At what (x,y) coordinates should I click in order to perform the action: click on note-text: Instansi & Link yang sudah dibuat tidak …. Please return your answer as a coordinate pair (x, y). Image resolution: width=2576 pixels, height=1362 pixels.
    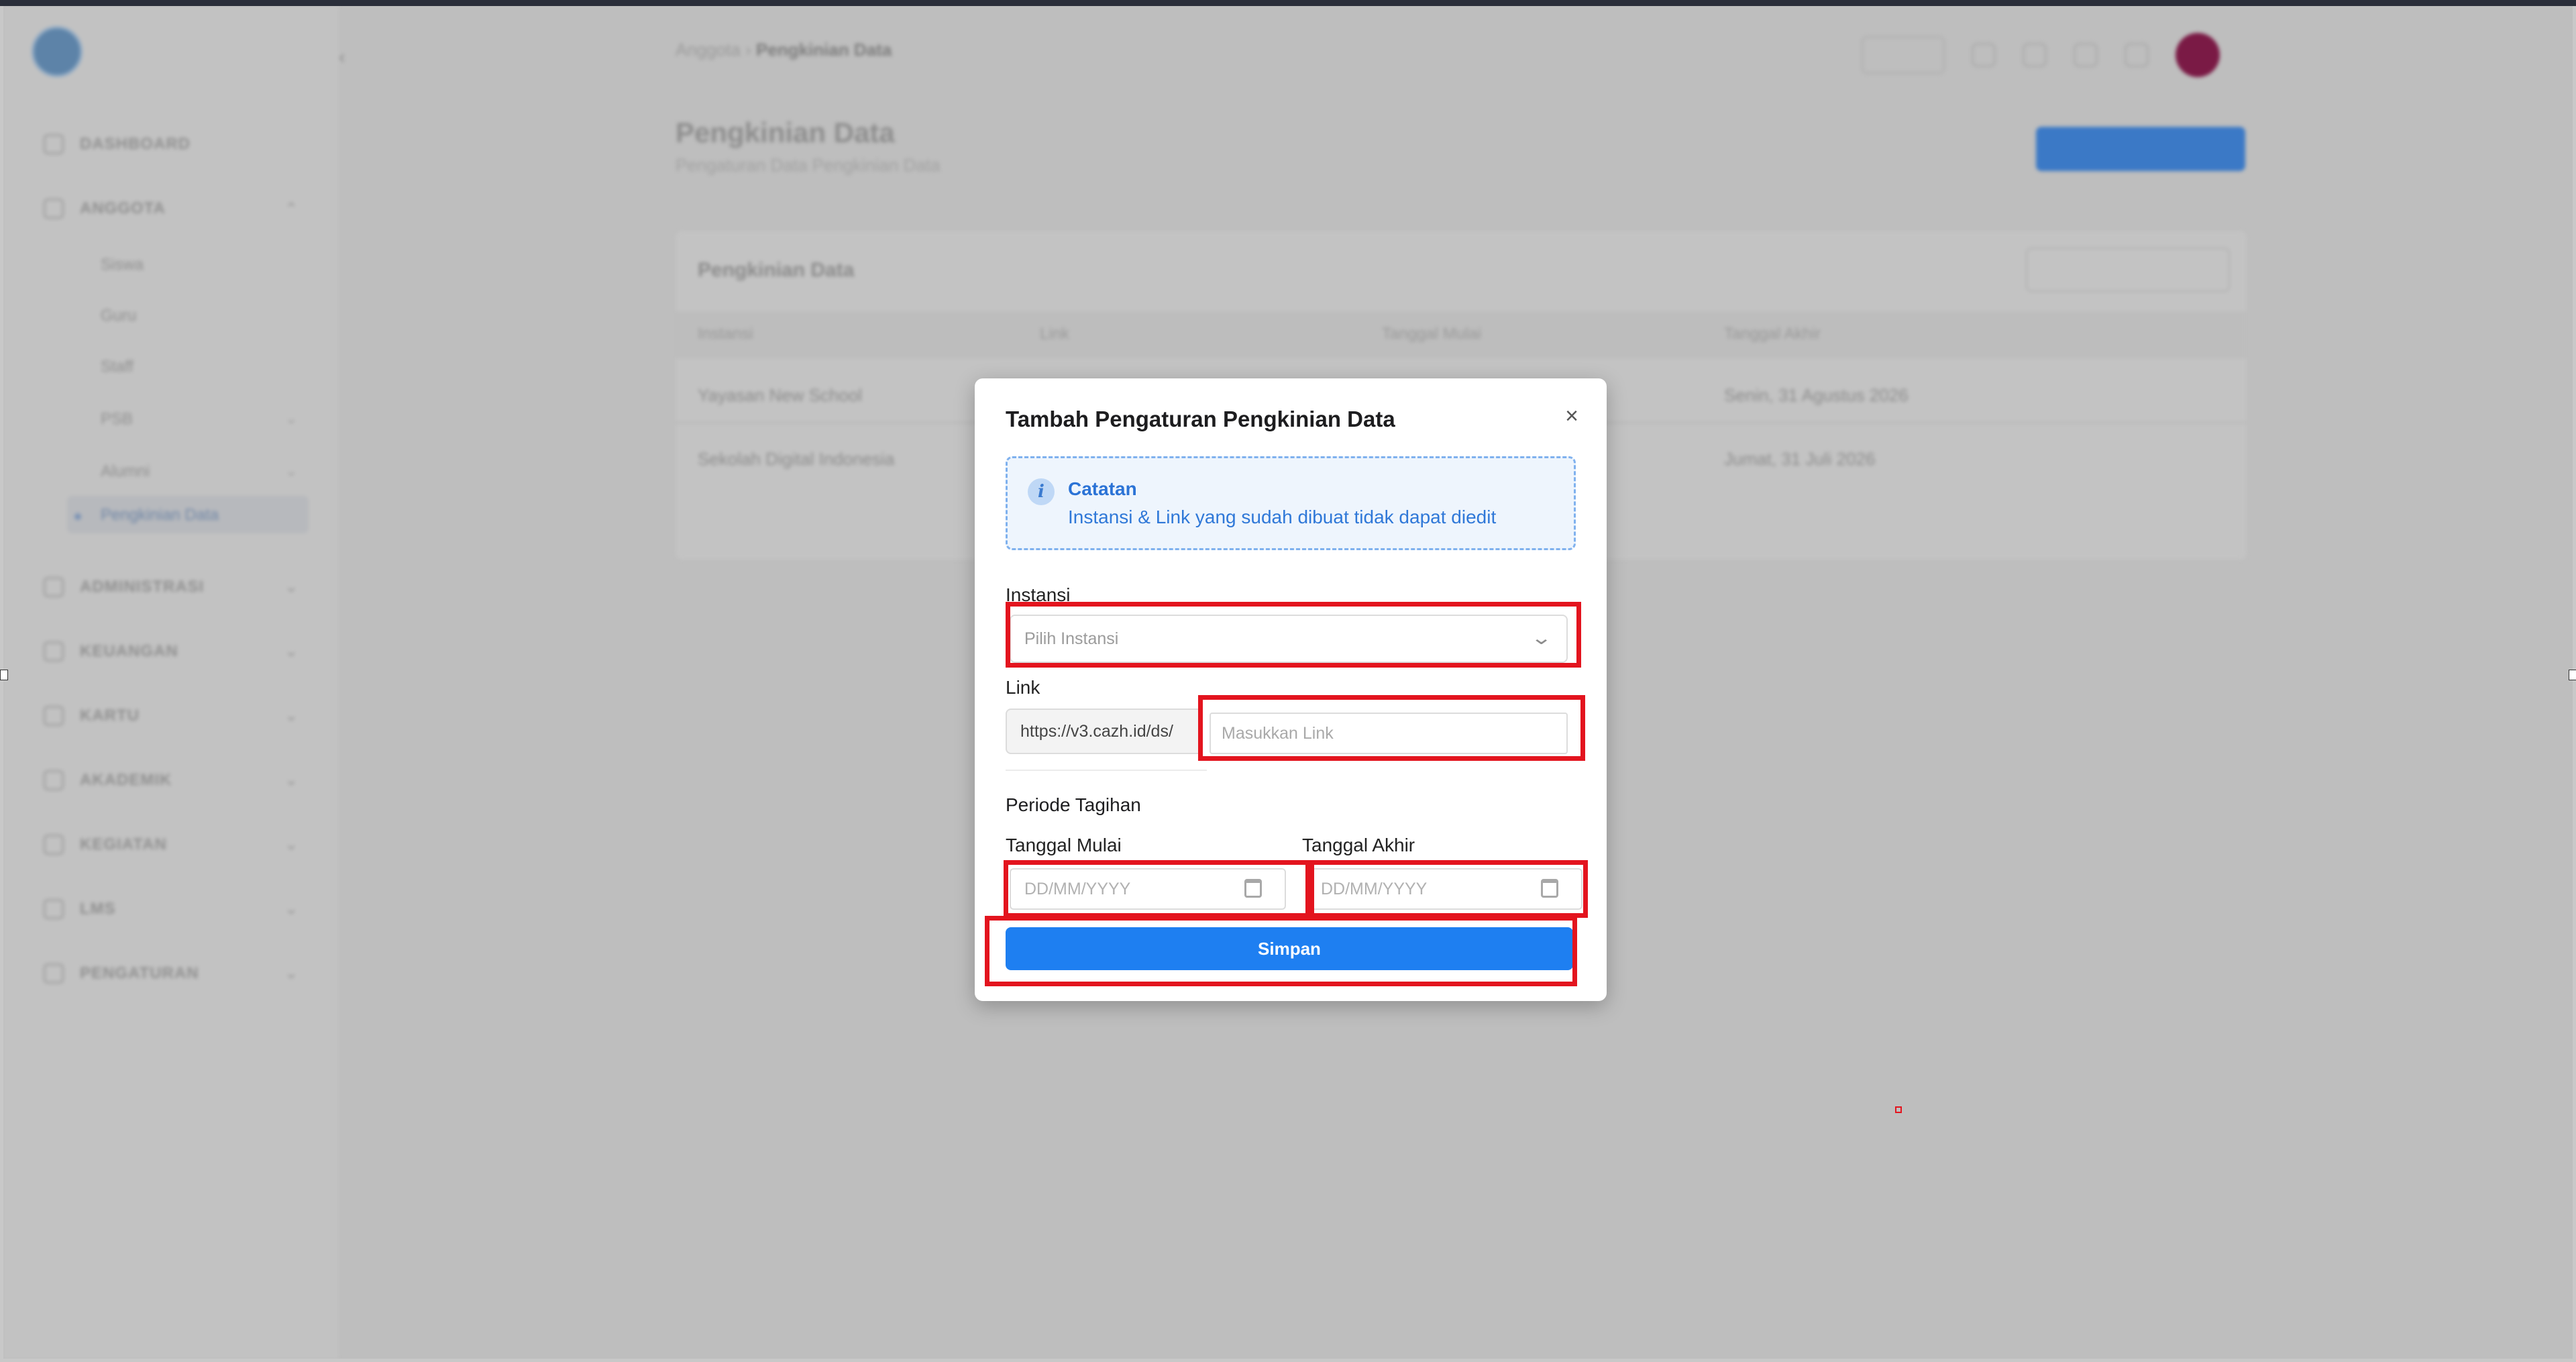
    Looking at the image, I should click on (1282, 517).